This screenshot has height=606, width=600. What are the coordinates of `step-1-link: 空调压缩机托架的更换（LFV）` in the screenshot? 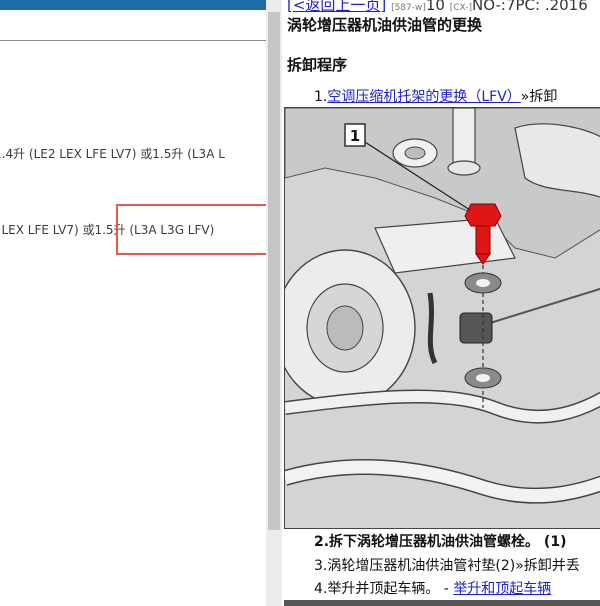 It's located at (423, 97).